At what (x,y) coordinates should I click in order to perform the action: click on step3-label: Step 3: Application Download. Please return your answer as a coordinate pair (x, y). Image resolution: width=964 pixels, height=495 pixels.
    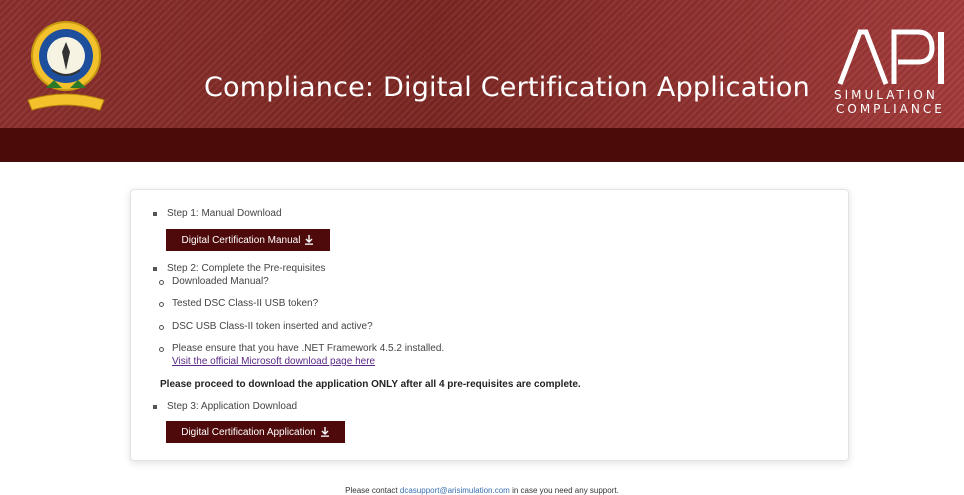
    Looking at the image, I should click on (232, 406).